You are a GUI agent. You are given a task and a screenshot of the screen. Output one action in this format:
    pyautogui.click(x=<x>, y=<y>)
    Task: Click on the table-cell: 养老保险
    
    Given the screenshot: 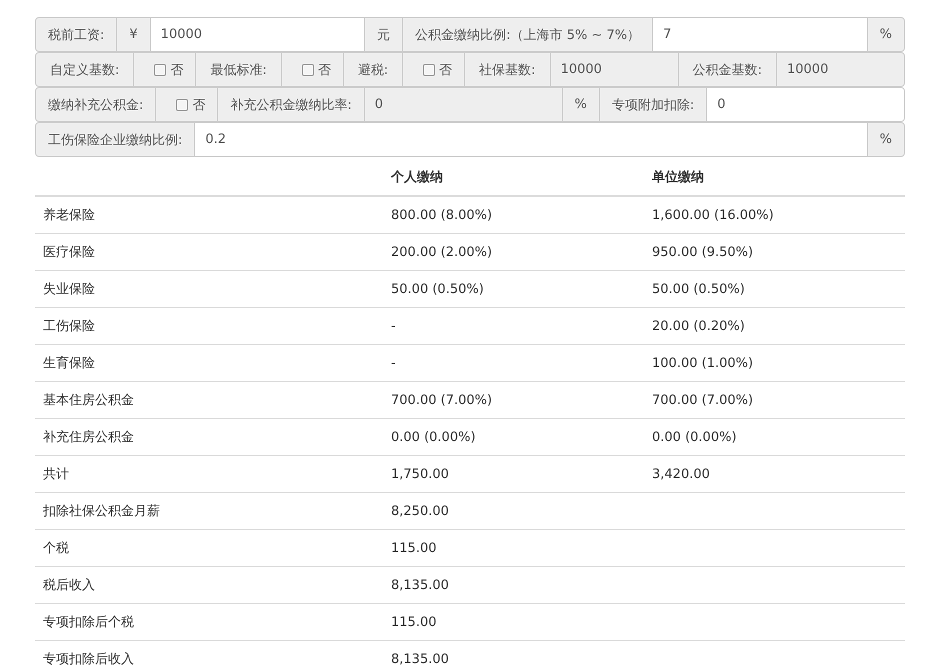 What is the action you would take?
    pyautogui.click(x=69, y=215)
    